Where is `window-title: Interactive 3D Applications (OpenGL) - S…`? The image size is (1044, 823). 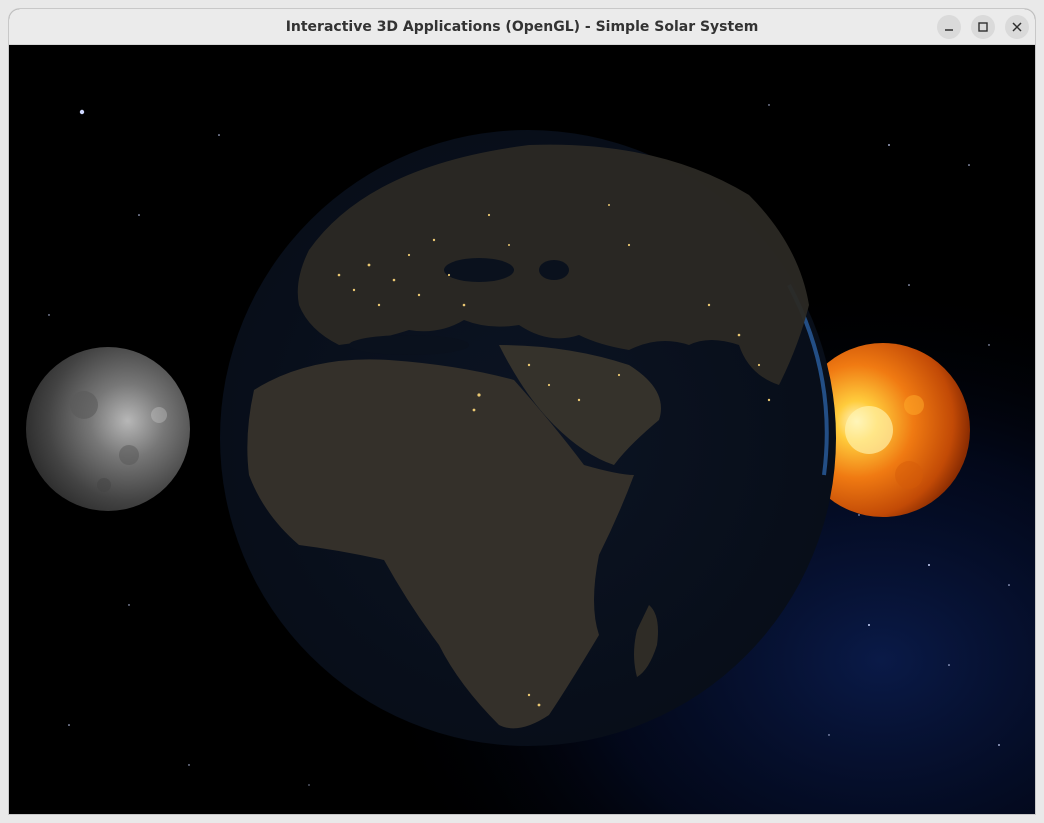 window-title: Interactive 3D Applications (OpenGL) - S… is located at coordinates (522, 27).